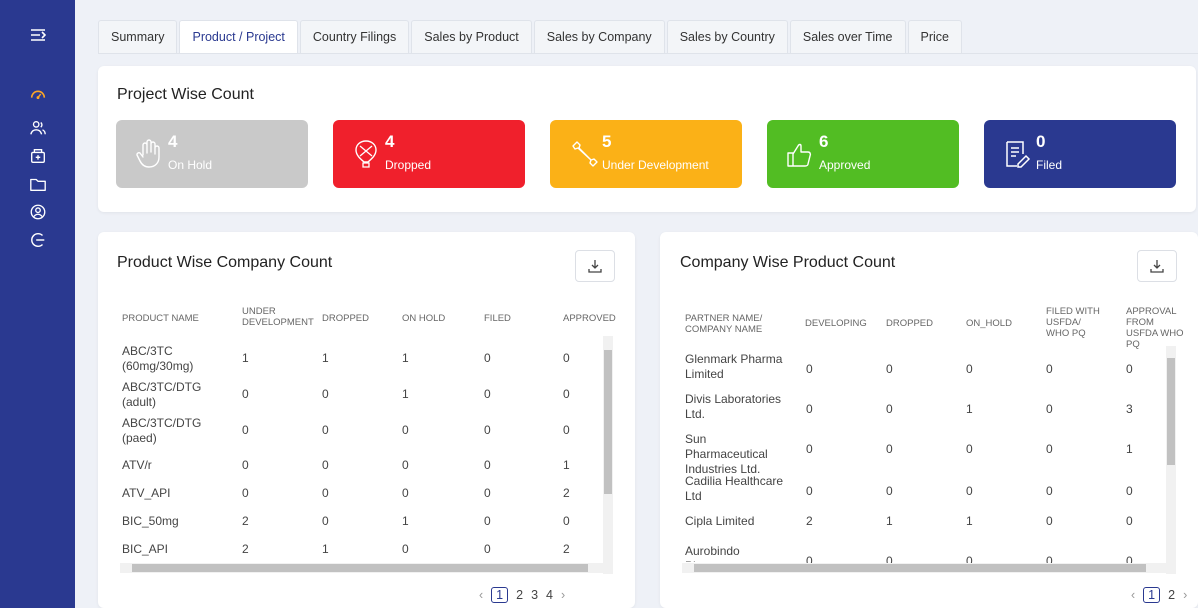 This screenshot has width=1198, height=608. I want to click on product-page-4: 4, so click(549, 595).